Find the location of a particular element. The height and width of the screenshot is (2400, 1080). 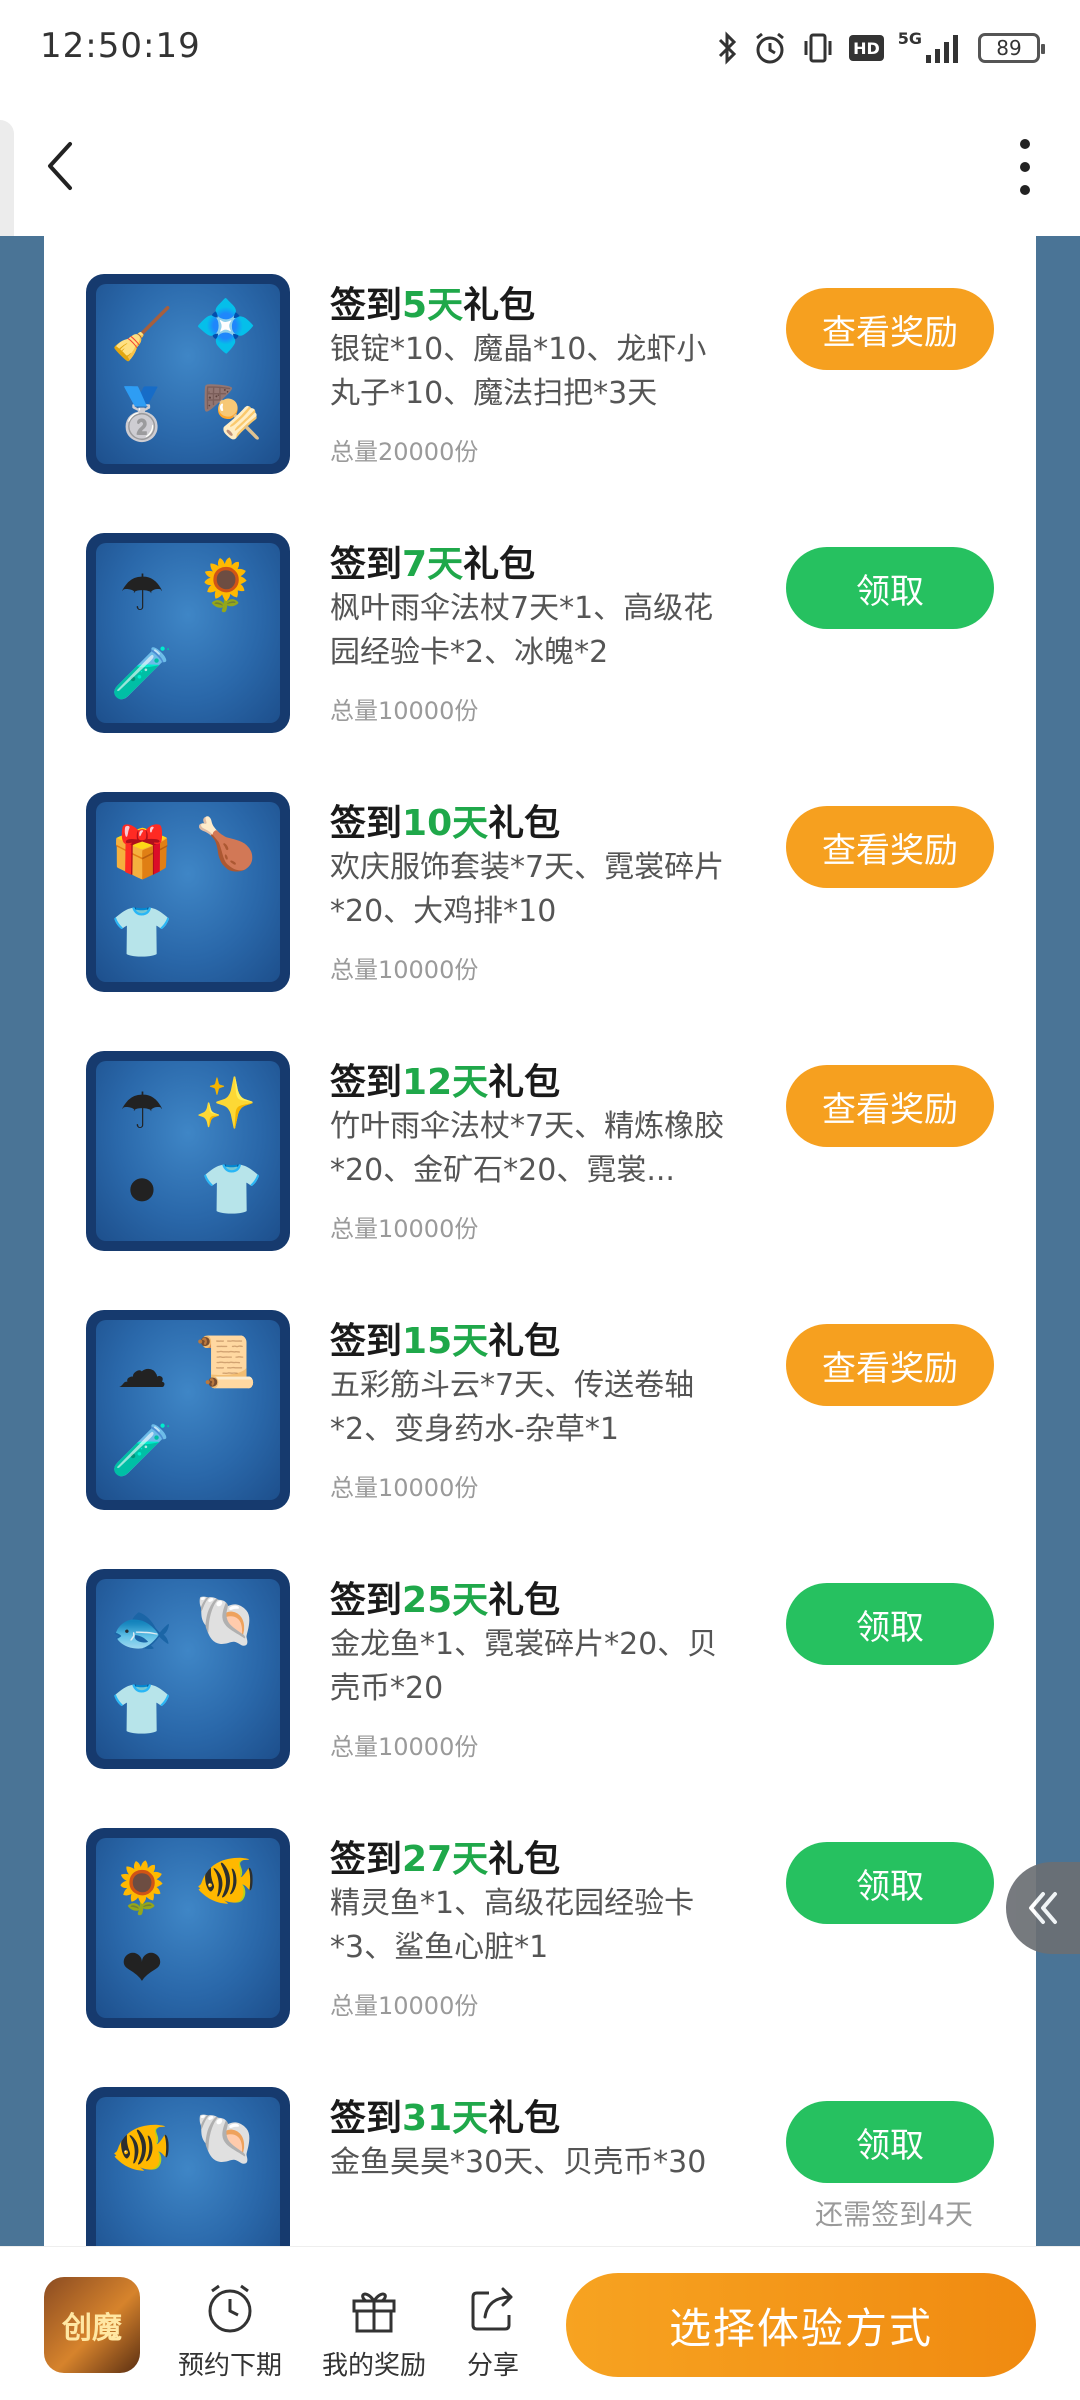

gift-thumbnail-image: 🐠 🐚 is located at coordinates (188, 2171).